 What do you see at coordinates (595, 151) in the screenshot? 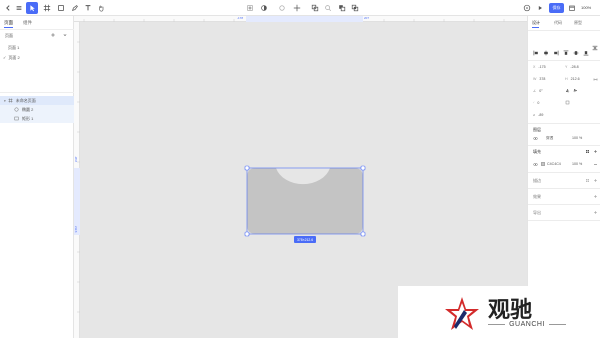
I see `add-fill-icon` at bounding box center [595, 151].